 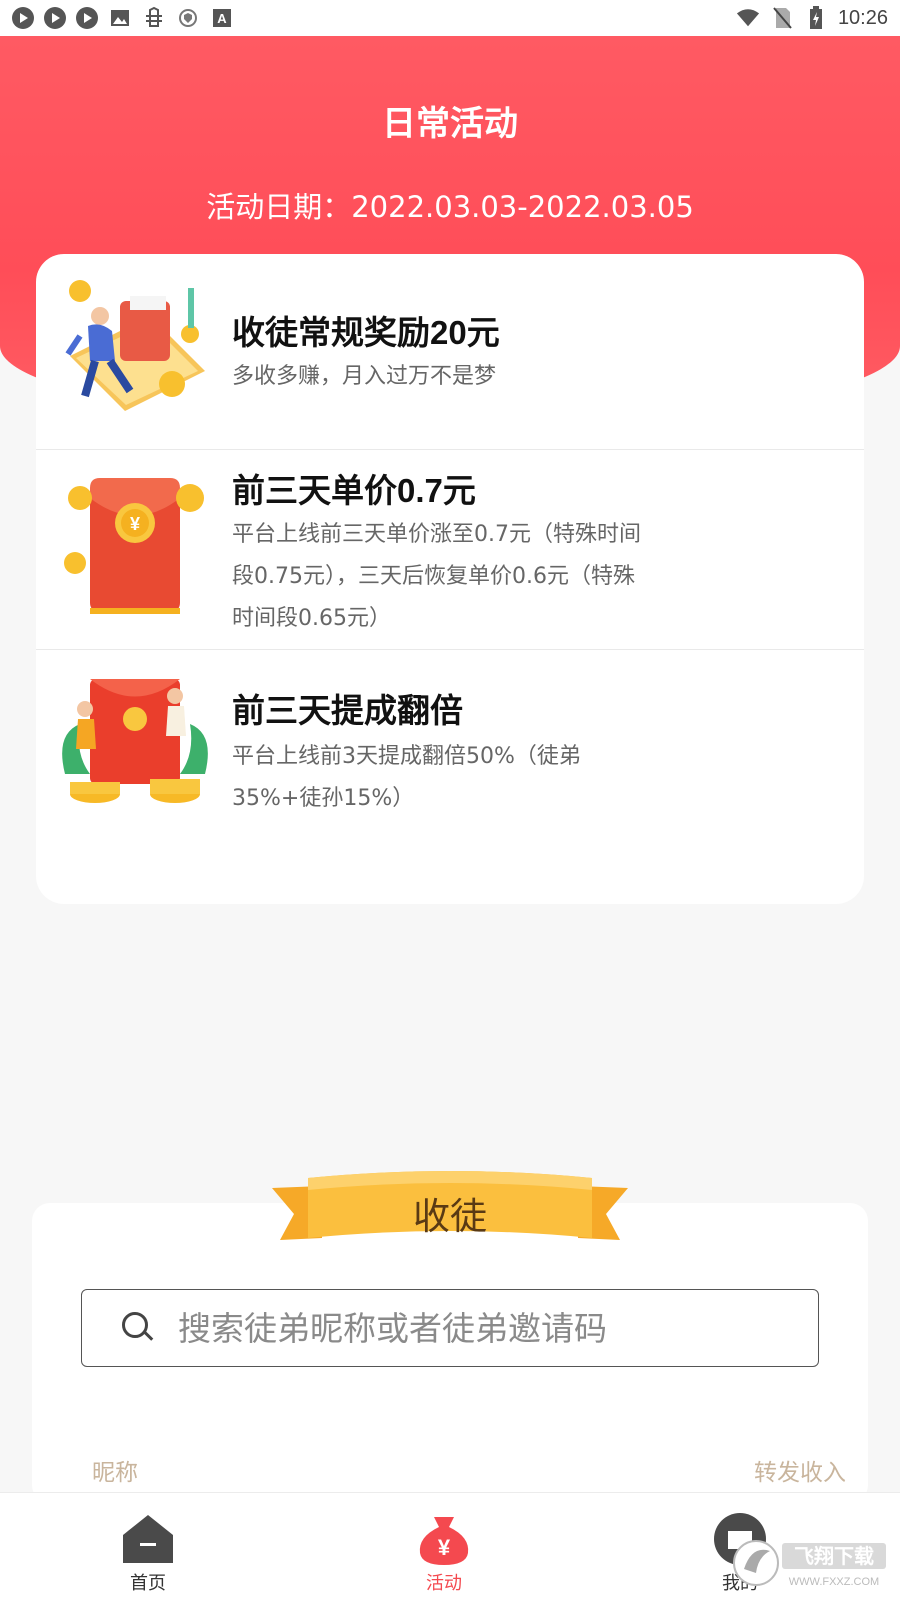 What do you see at coordinates (148, 1583) in the screenshot?
I see `nav-label-home: 首页` at bounding box center [148, 1583].